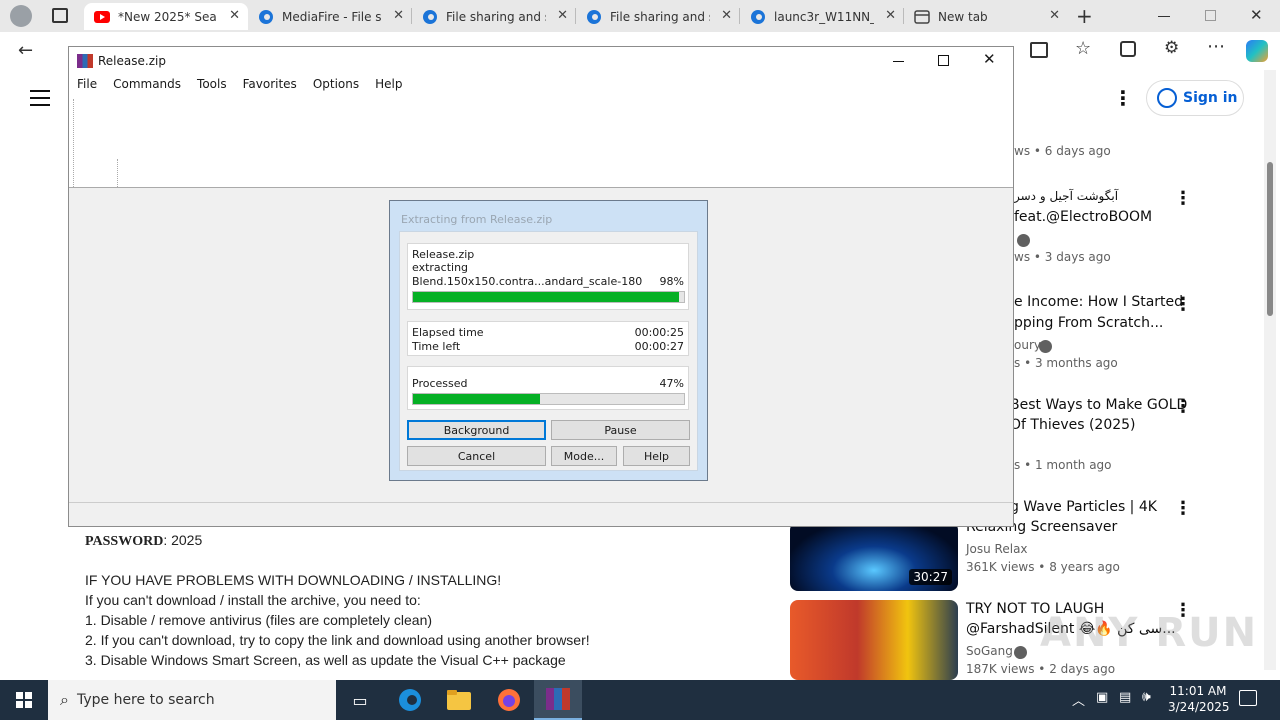  I want to click on edge-icon, so click(410, 700).